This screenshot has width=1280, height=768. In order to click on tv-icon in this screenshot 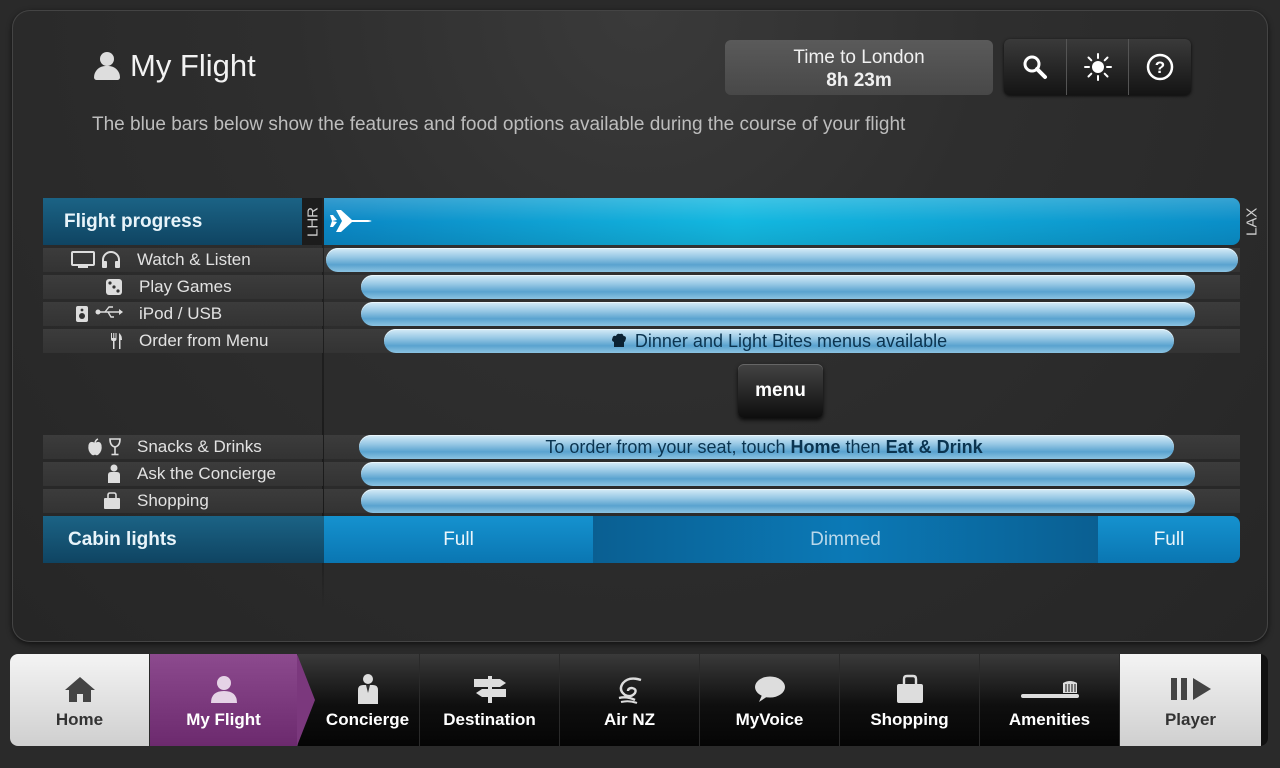, I will do `click(83, 259)`.